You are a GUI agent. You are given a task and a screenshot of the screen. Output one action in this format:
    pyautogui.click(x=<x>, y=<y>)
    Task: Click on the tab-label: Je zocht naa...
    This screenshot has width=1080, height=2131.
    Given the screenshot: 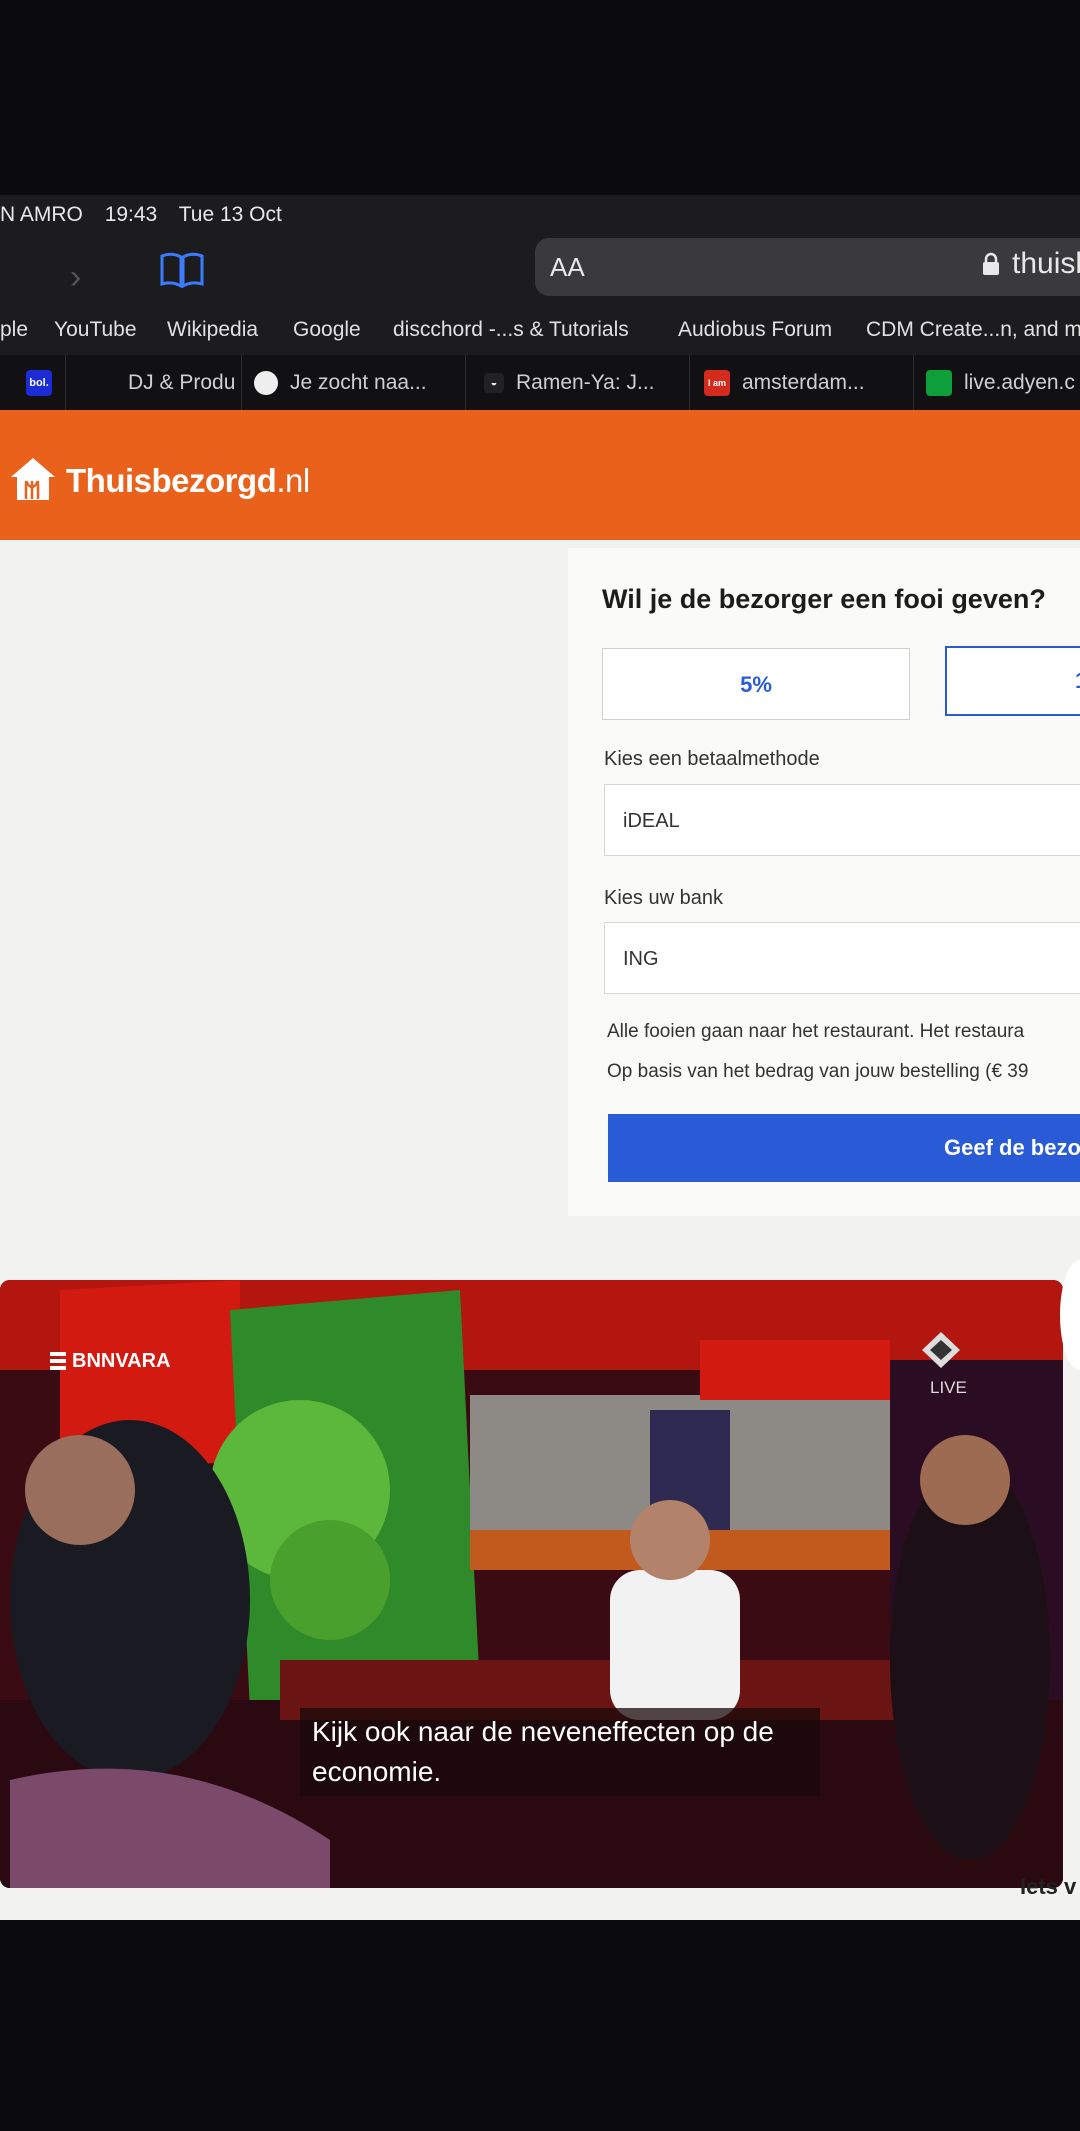 What is the action you would take?
    pyautogui.click(x=358, y=382)
    